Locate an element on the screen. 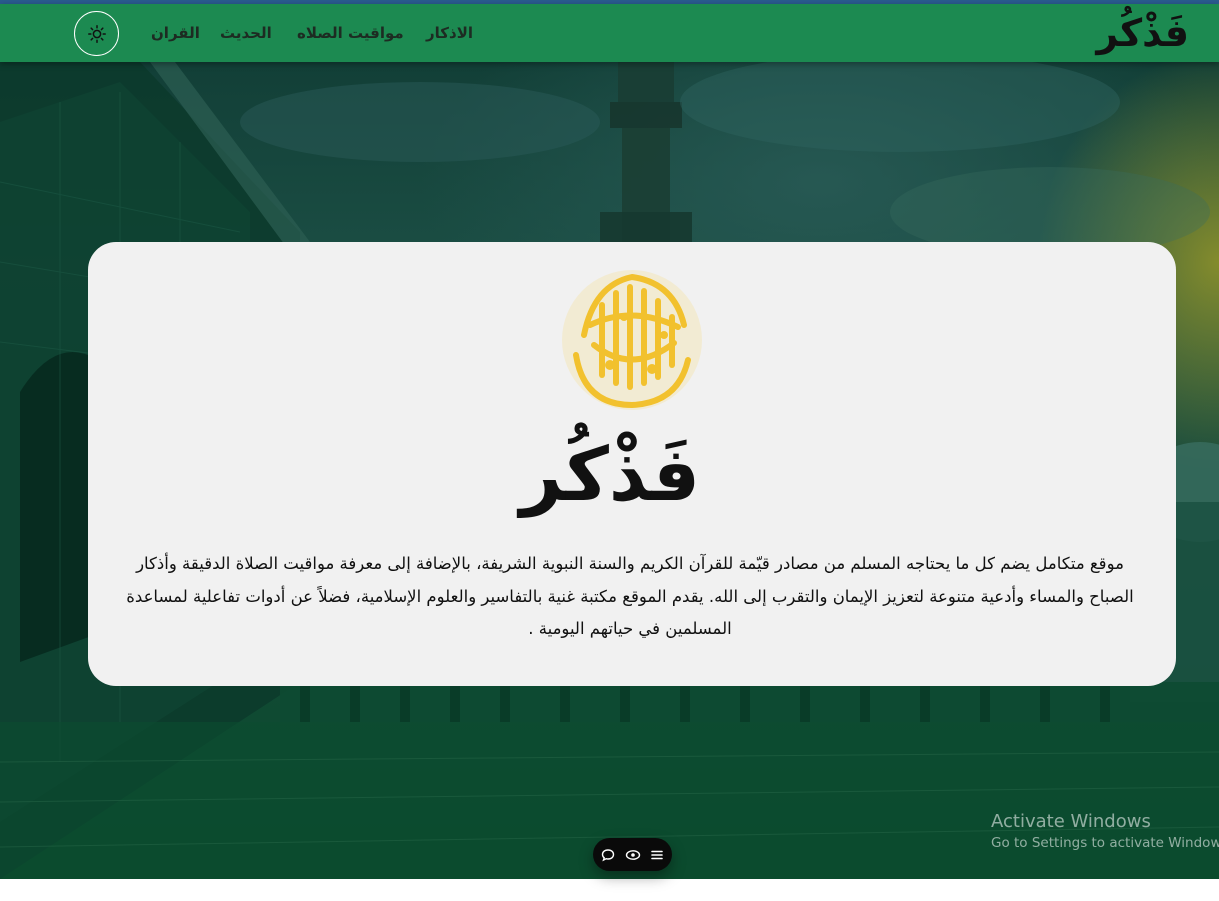 The image size is (1219, 901). floating-toolbar is located at coordinates (632, 854).